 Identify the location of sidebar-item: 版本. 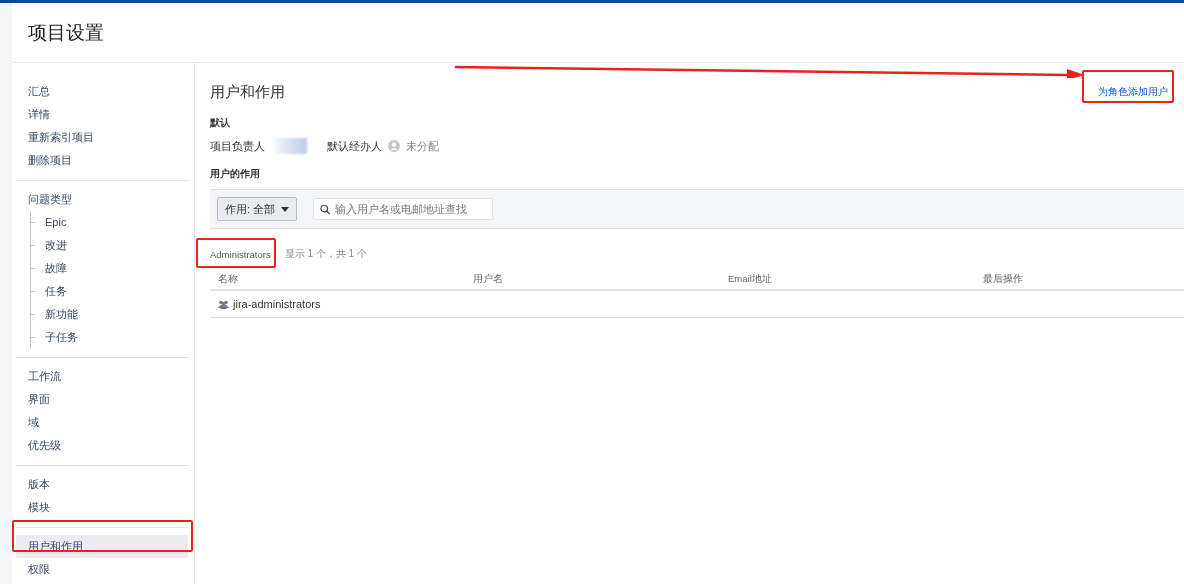
(102, 484).